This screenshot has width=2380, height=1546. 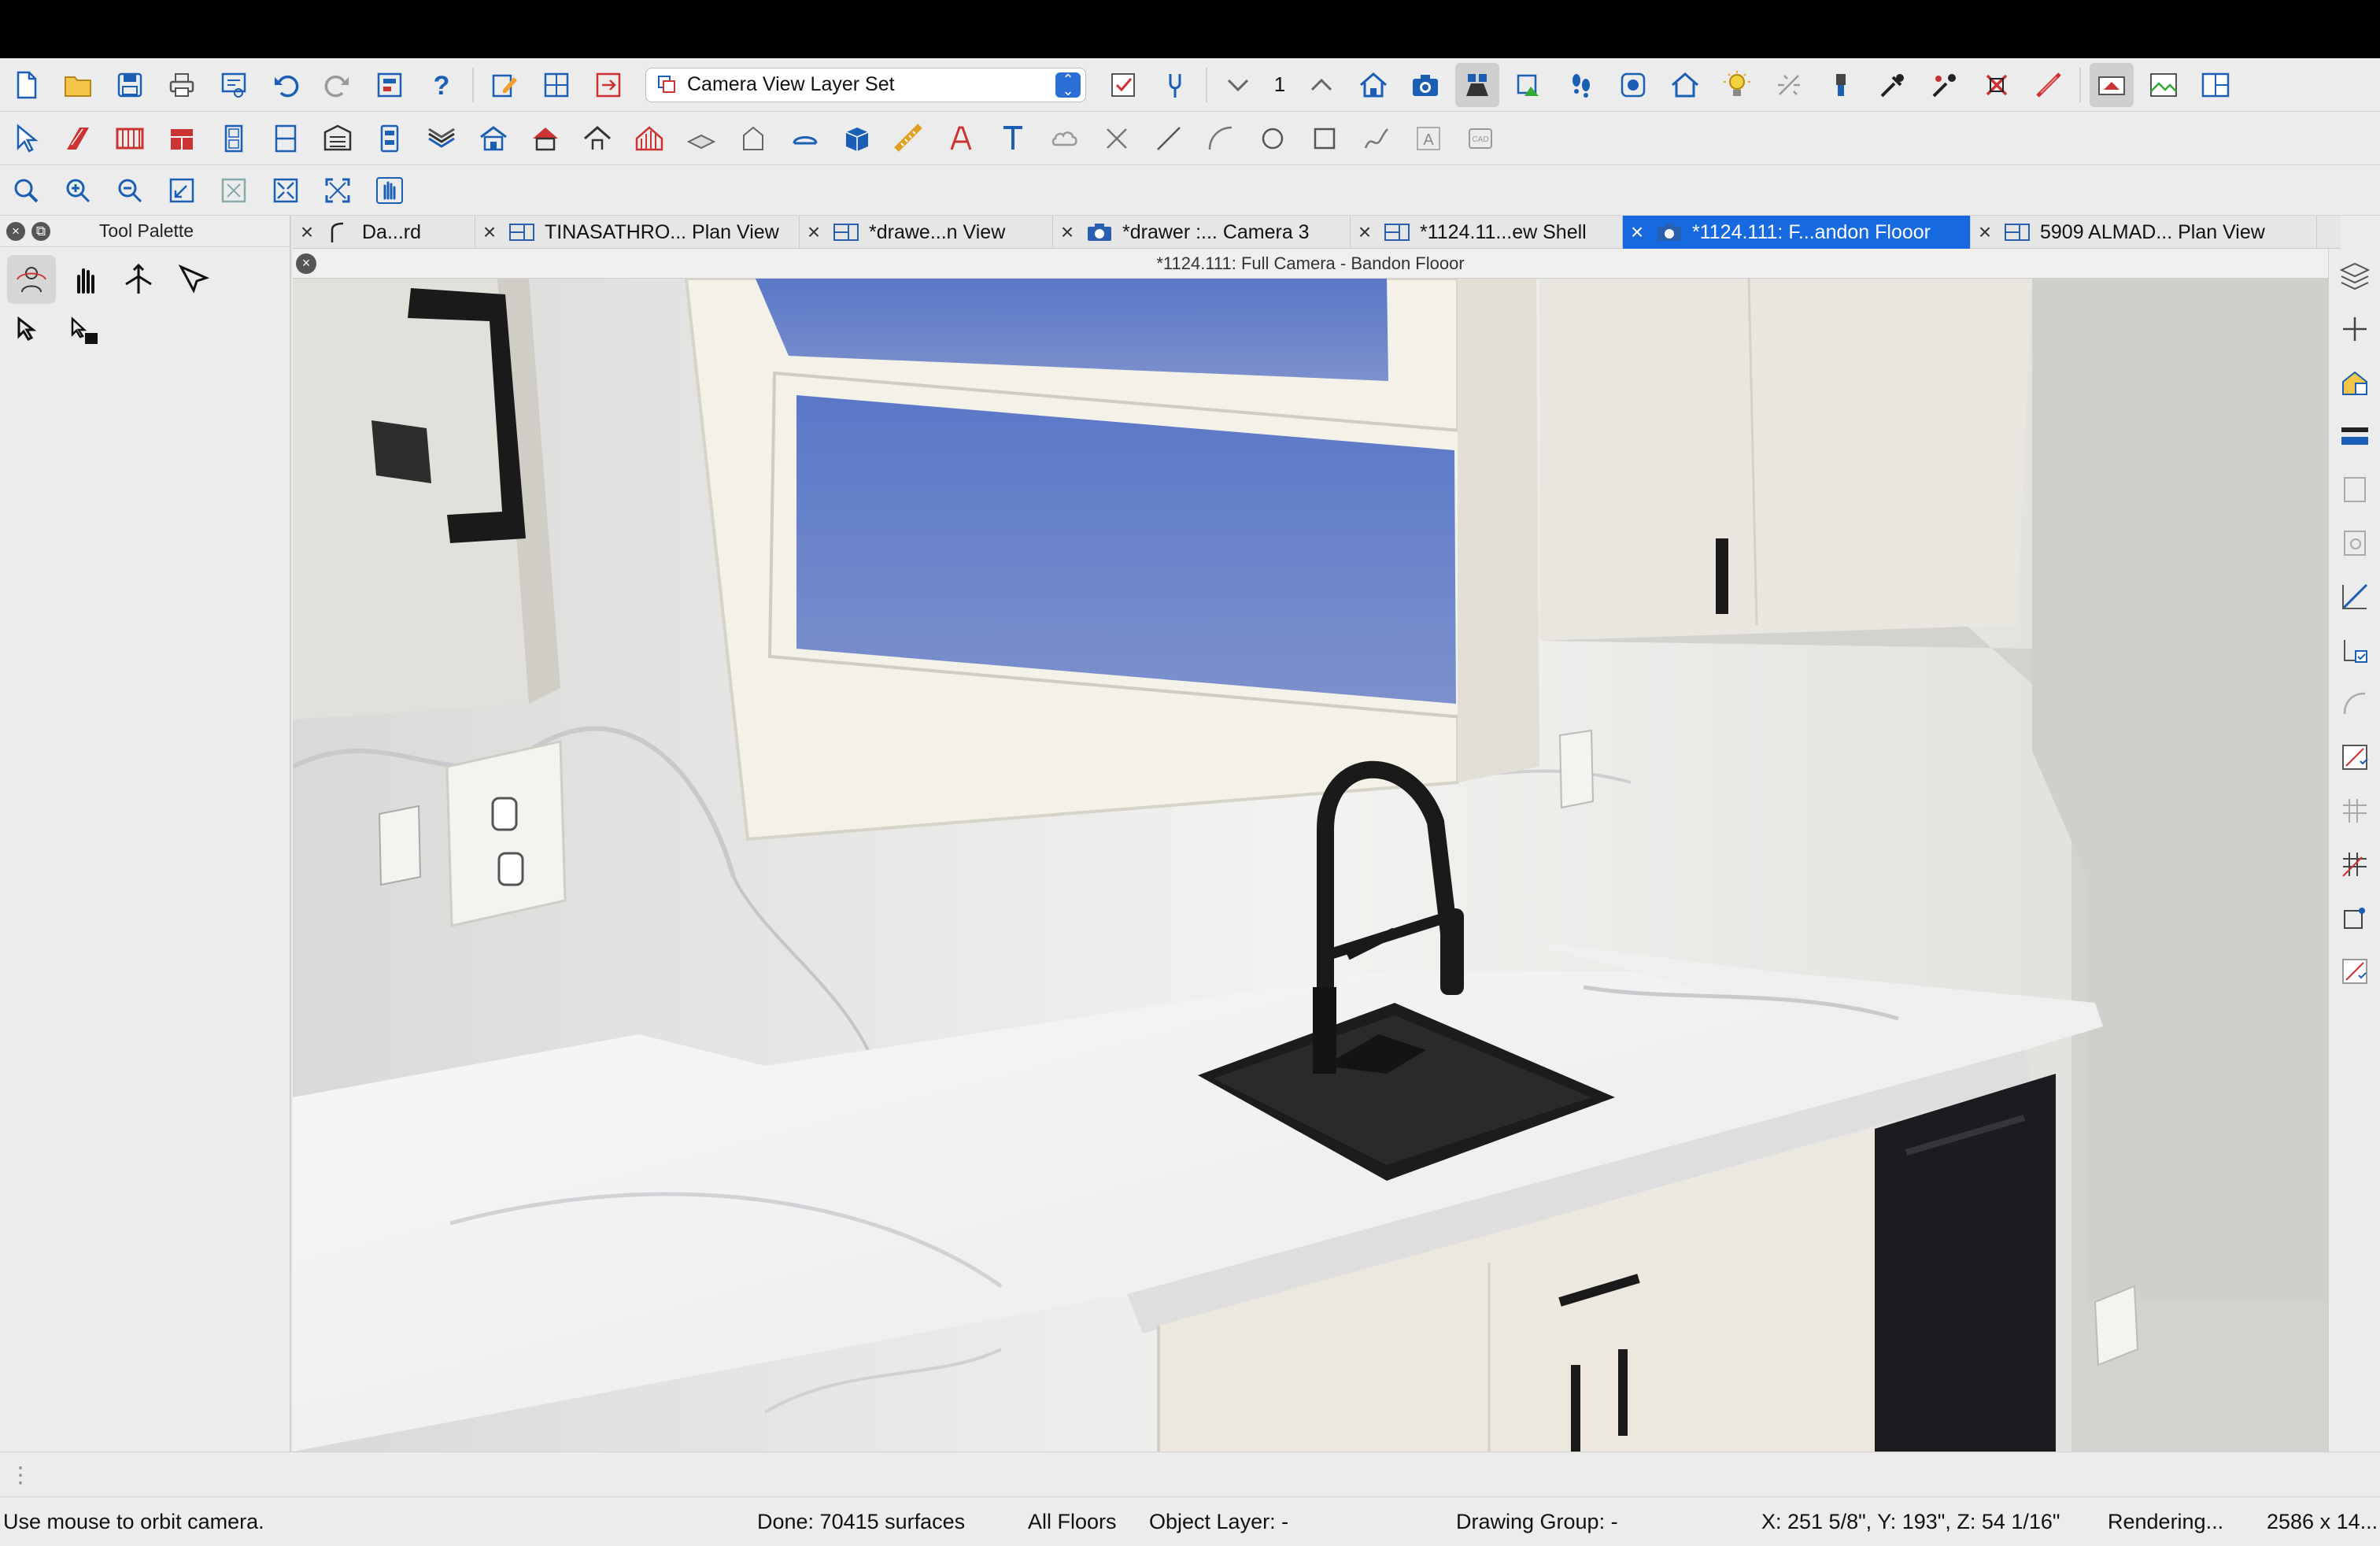 I want to click on zoom-in-button, so click(x=78, y=190).